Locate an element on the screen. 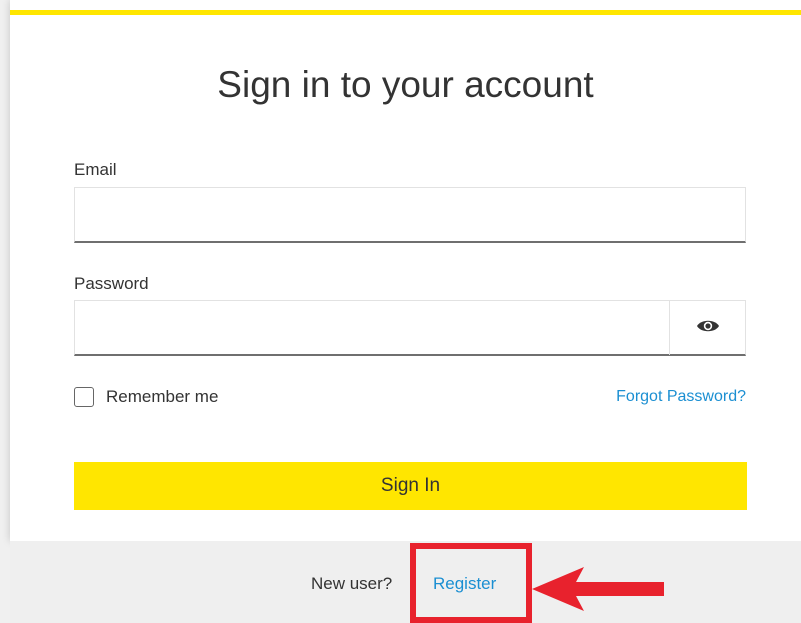 The height and width of the screenshot is (623, 801). show-password-button is located at coordinates (707, 328).